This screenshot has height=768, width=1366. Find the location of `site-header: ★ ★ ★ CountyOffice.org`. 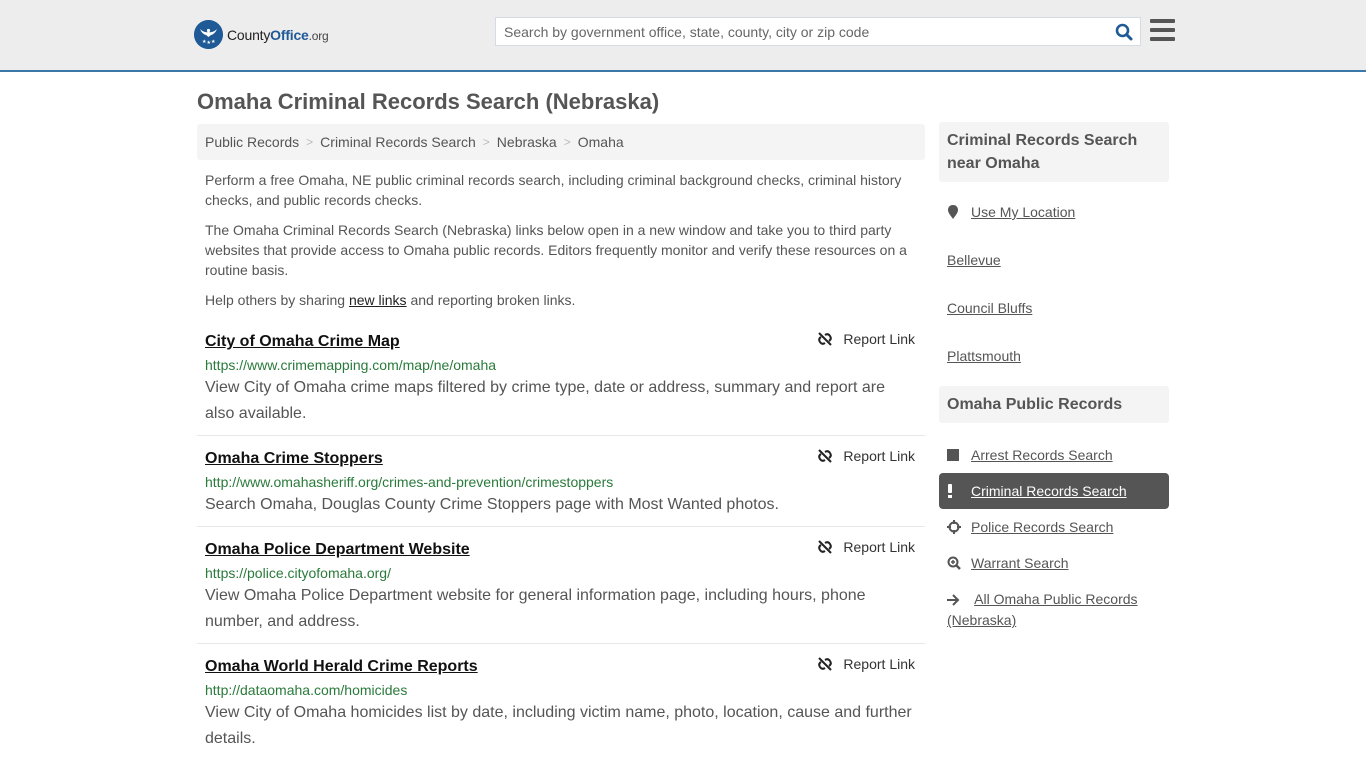

site-header: ★ ★ ★ CountyOffice.org is located at coordinates (683, 36).